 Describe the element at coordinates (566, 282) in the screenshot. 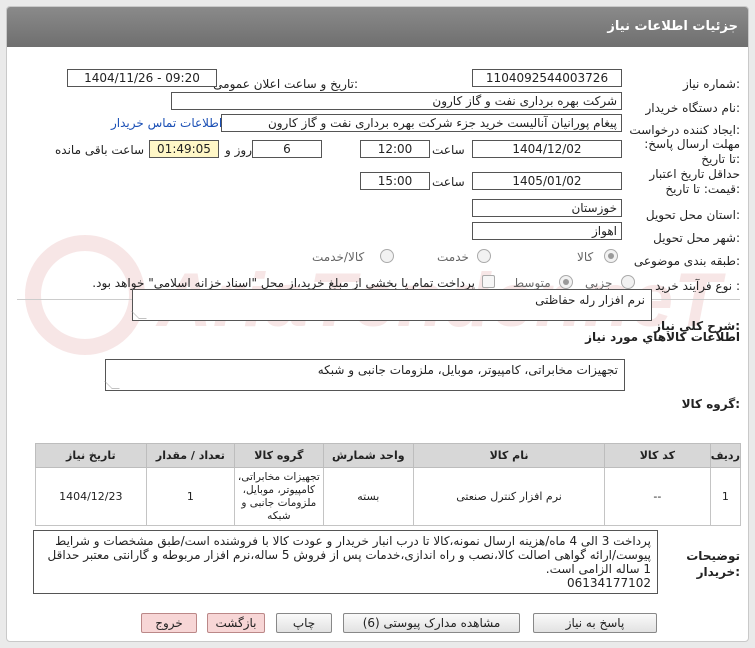

I see `radio-purchase-medium` at that location.